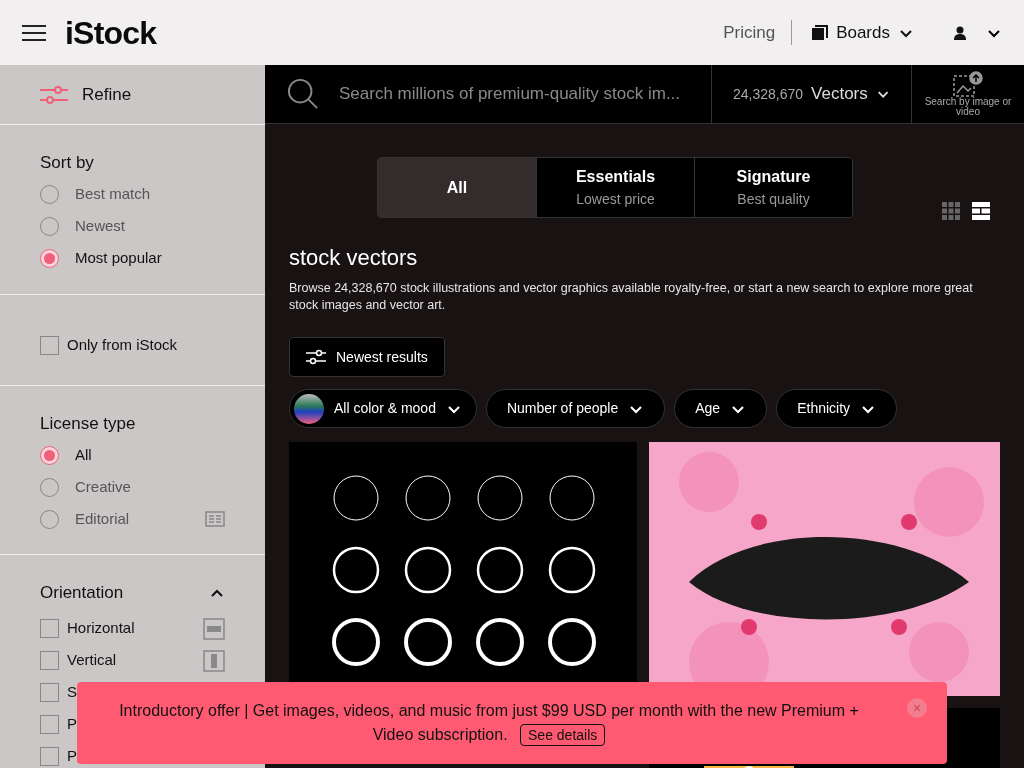 The image size is (1024, 768). Describe the element at coordinates (768, 94) in the screenshot. I see `result-count: 24,328,670` at that location.